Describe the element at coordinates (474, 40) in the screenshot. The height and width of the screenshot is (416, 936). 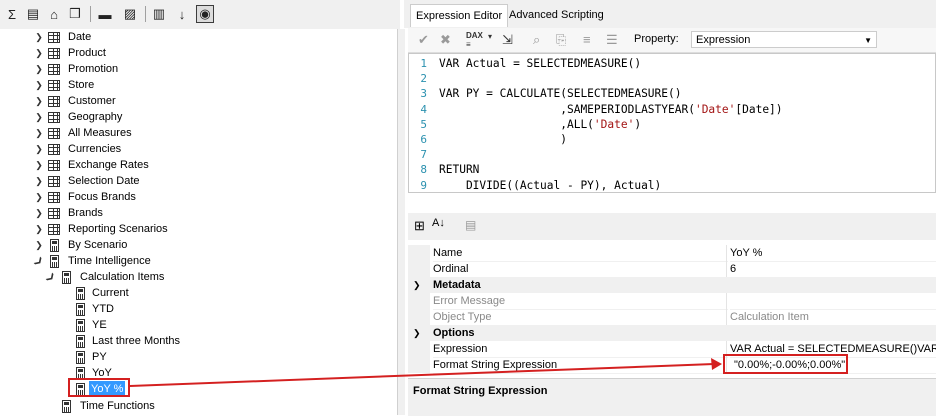
I see `dax-format-icon: DAX ≡` at that location.